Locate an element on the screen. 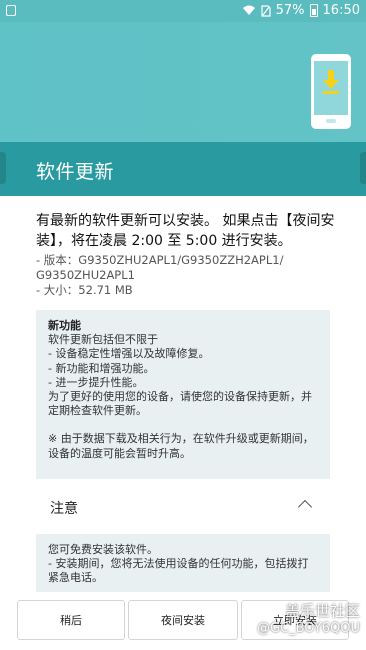  version-line: G9350ZHU2APL1 is located at coordinates (85, 275).